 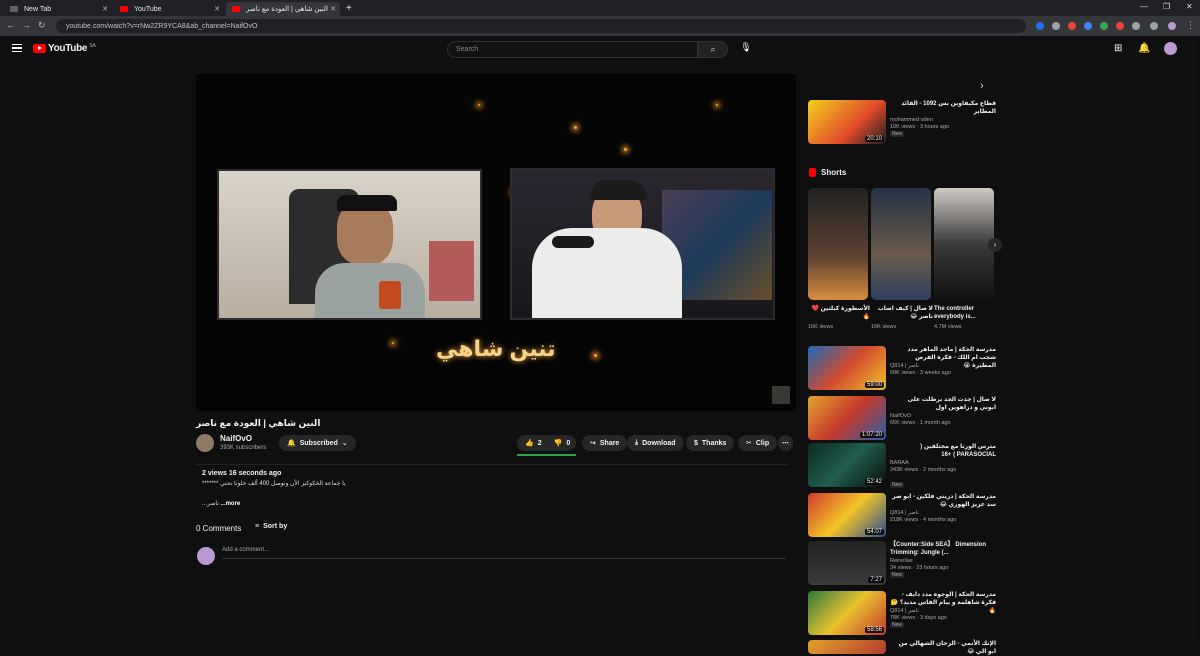 I want to click on search-icon: ⌕, so click(x=713, y=49).